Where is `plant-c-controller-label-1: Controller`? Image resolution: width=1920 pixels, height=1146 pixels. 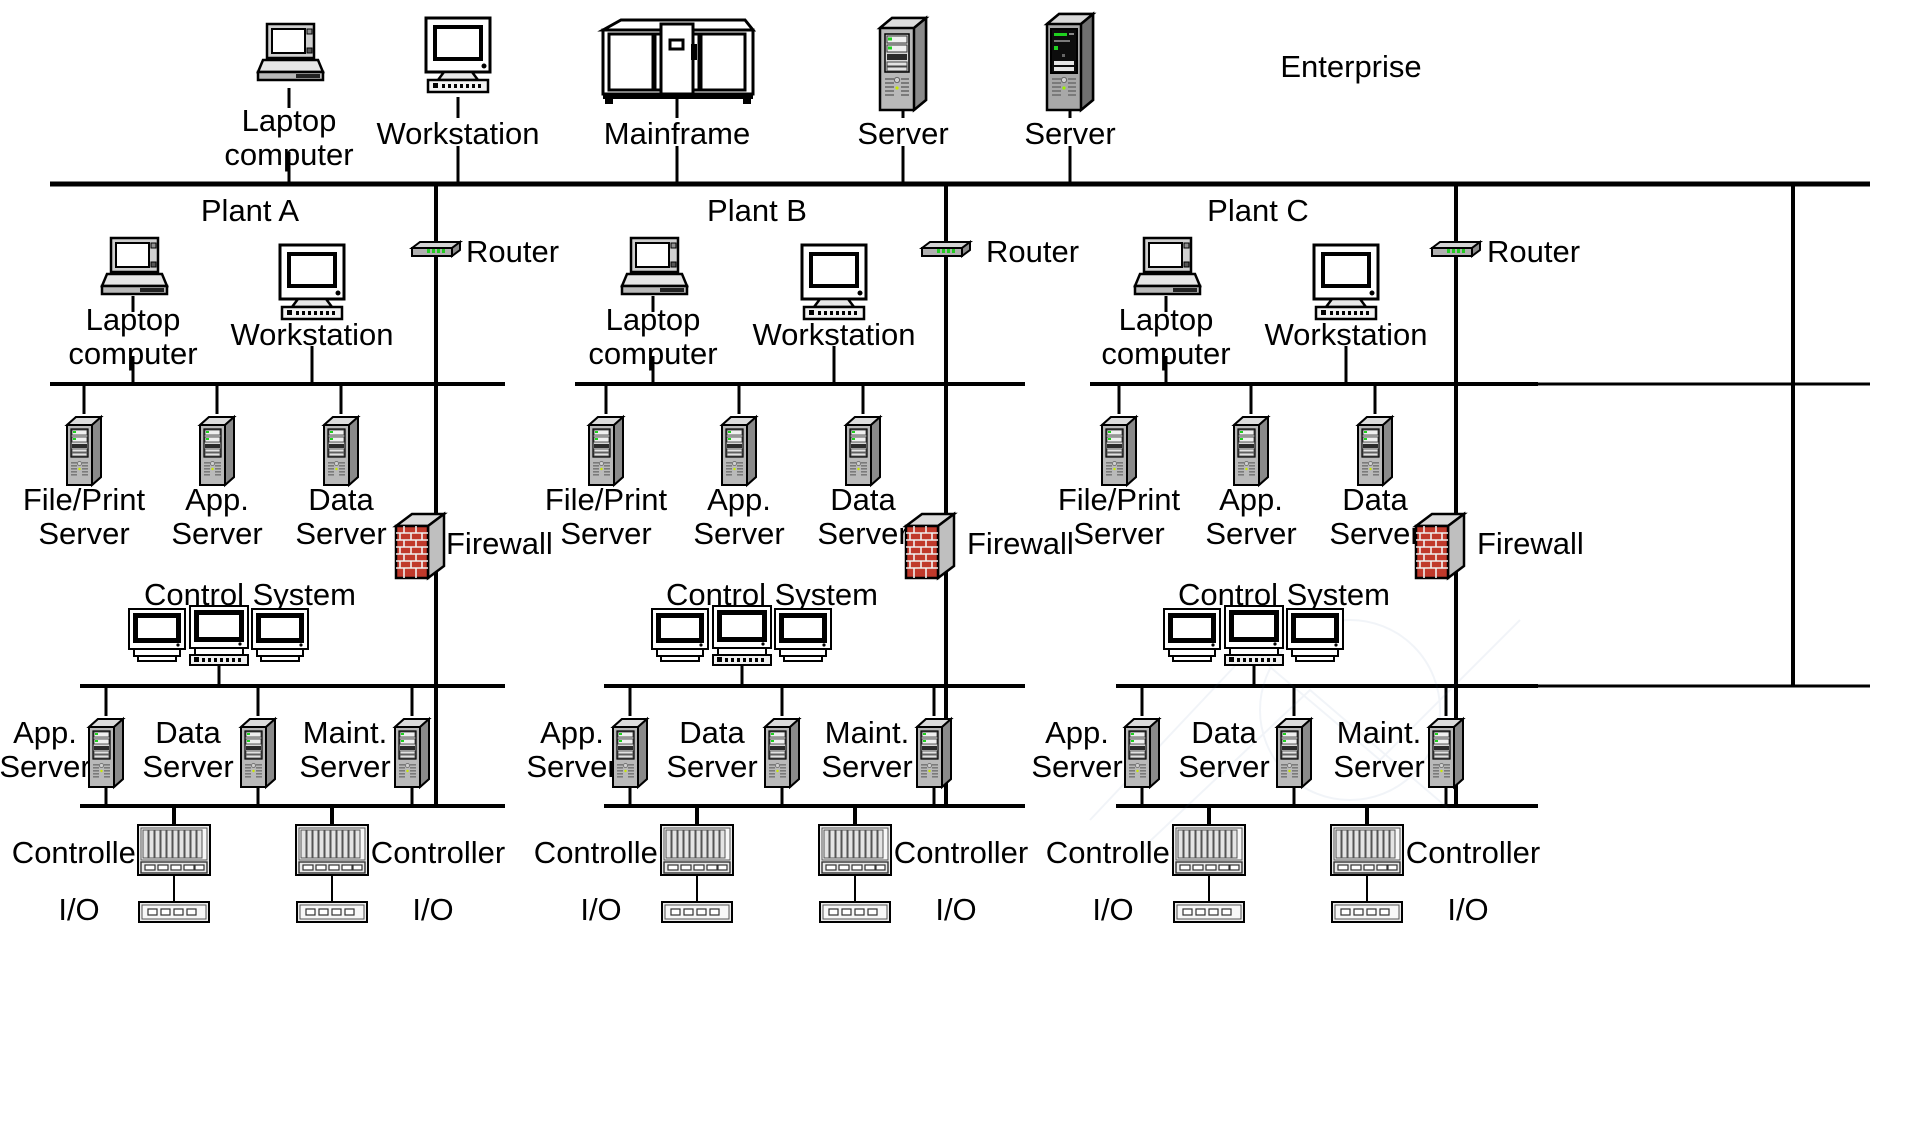
plant-c-controller-label-1: Controller is located at coordinates (1473, 852).